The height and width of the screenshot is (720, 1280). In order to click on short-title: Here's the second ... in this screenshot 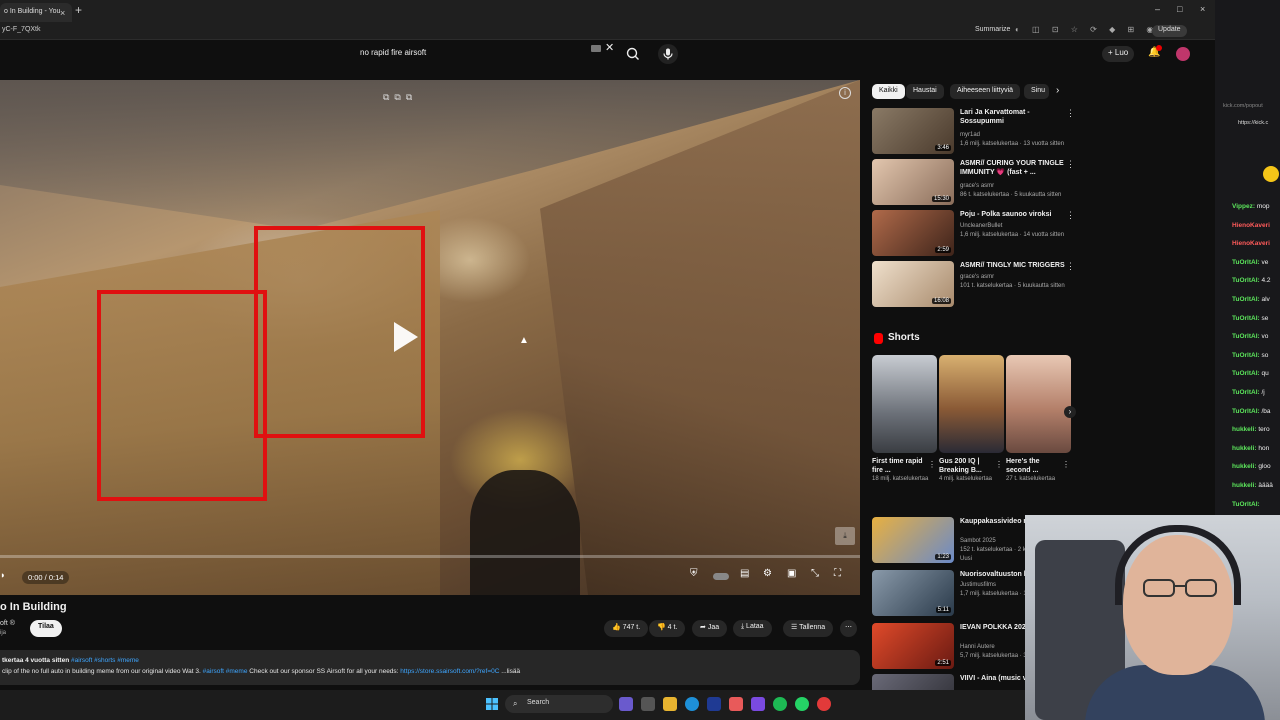, I will do `click(1033, 466)`.